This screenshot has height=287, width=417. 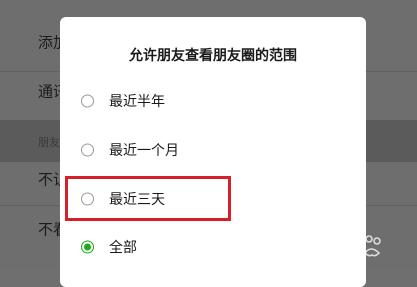 I want to click on option-half-year: 最近半年, so click(x=213, y=101).